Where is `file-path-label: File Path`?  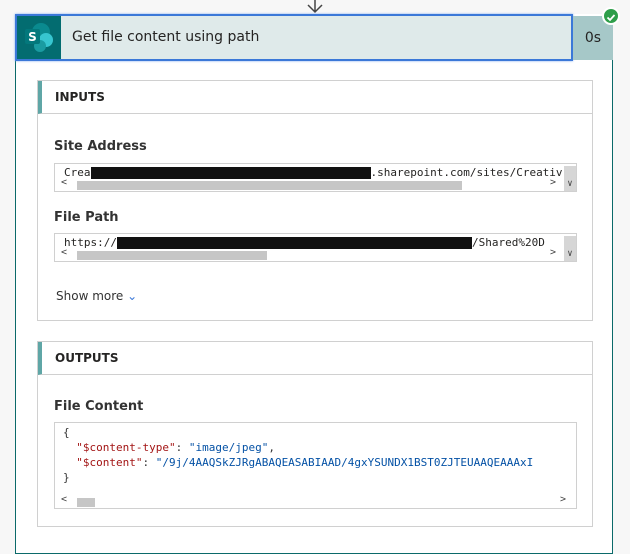 file-path-label: File Path is located at coordinates (86, 217).